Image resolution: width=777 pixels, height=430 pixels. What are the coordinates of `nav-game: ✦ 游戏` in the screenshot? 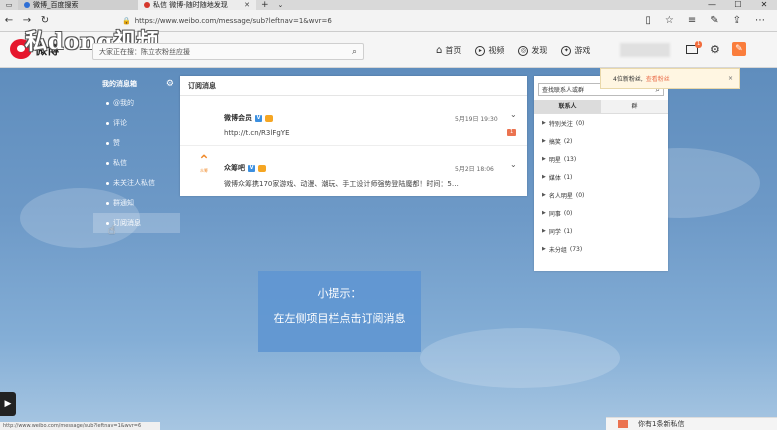 It's located at (575, 50).